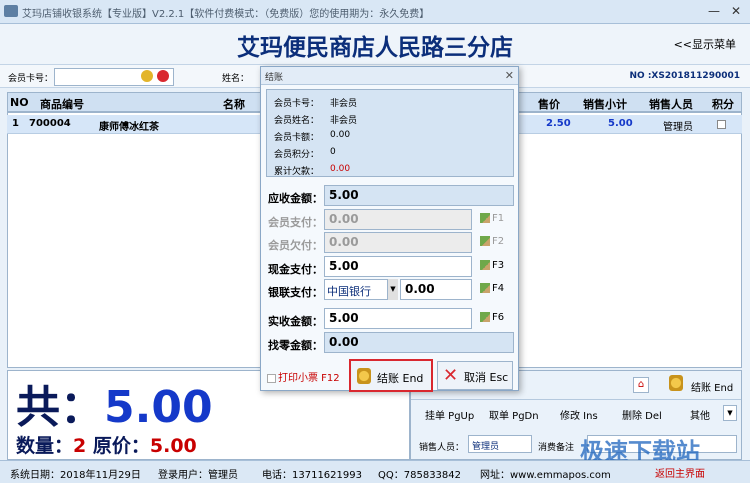  I want to click on receivable-row: 应收金额： 5.00, so click(390, 196).